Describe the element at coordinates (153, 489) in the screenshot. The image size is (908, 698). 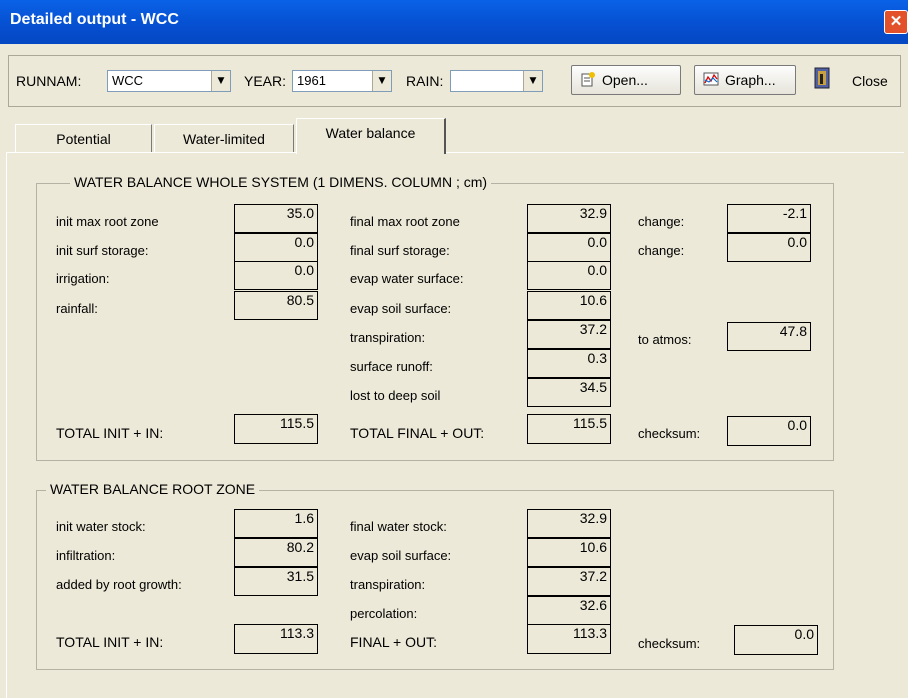
I see `root-zone-title: WATER BALANCE ROOT ZONE` at that location.